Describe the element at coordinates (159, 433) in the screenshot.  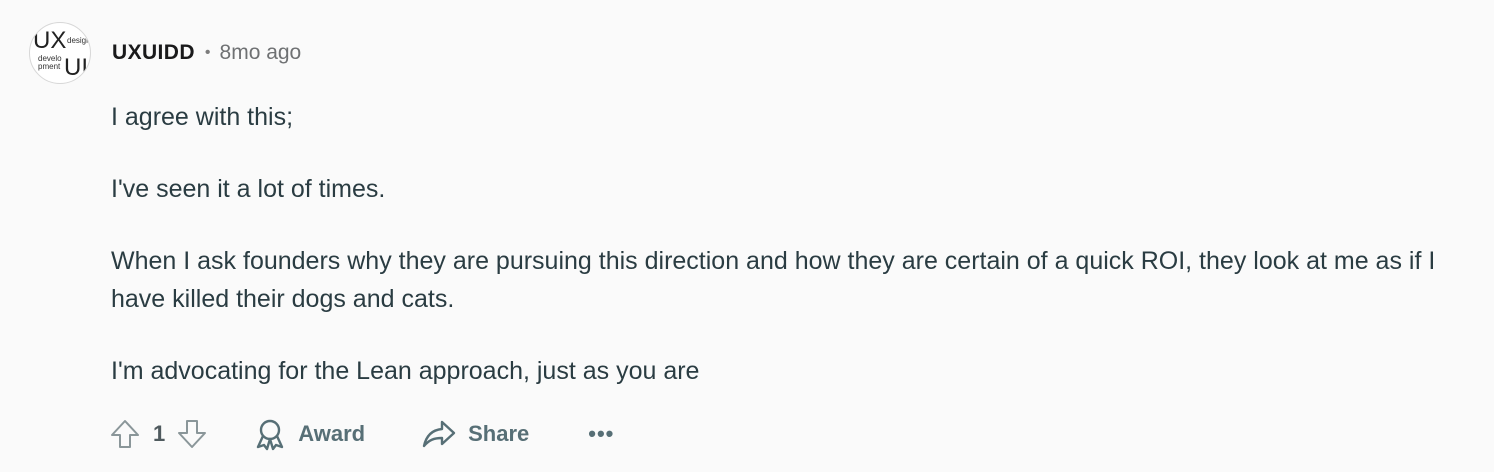
I see `vote-count: 1` at that location.